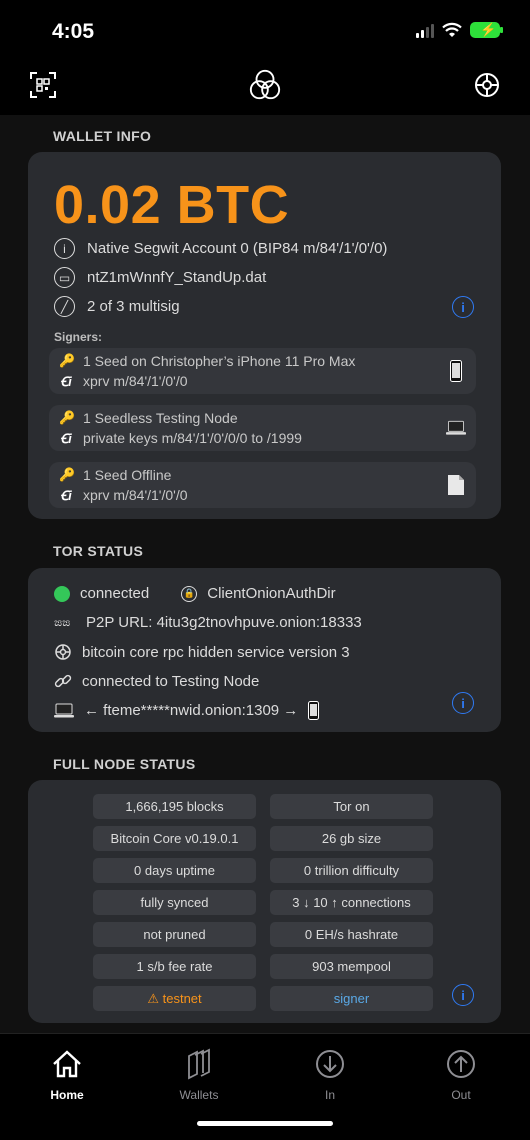 This screenshot has width=530, height=1140. I want to click on home-indicator, so click(265, 1123).